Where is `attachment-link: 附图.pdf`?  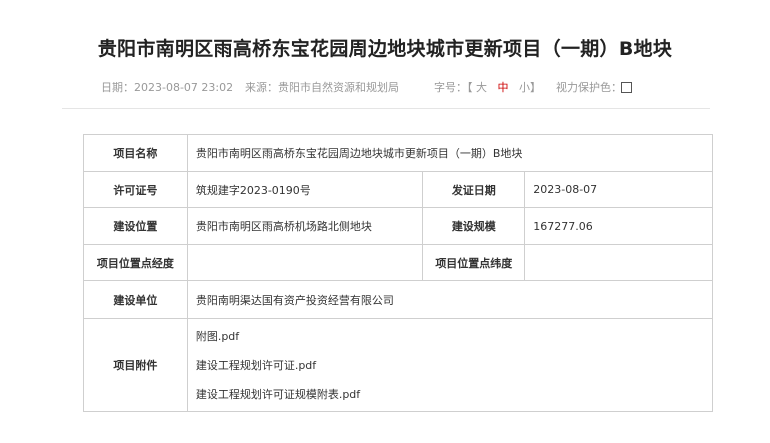 attachment-link: 附图.pdf is located at coordinates (217, 336).